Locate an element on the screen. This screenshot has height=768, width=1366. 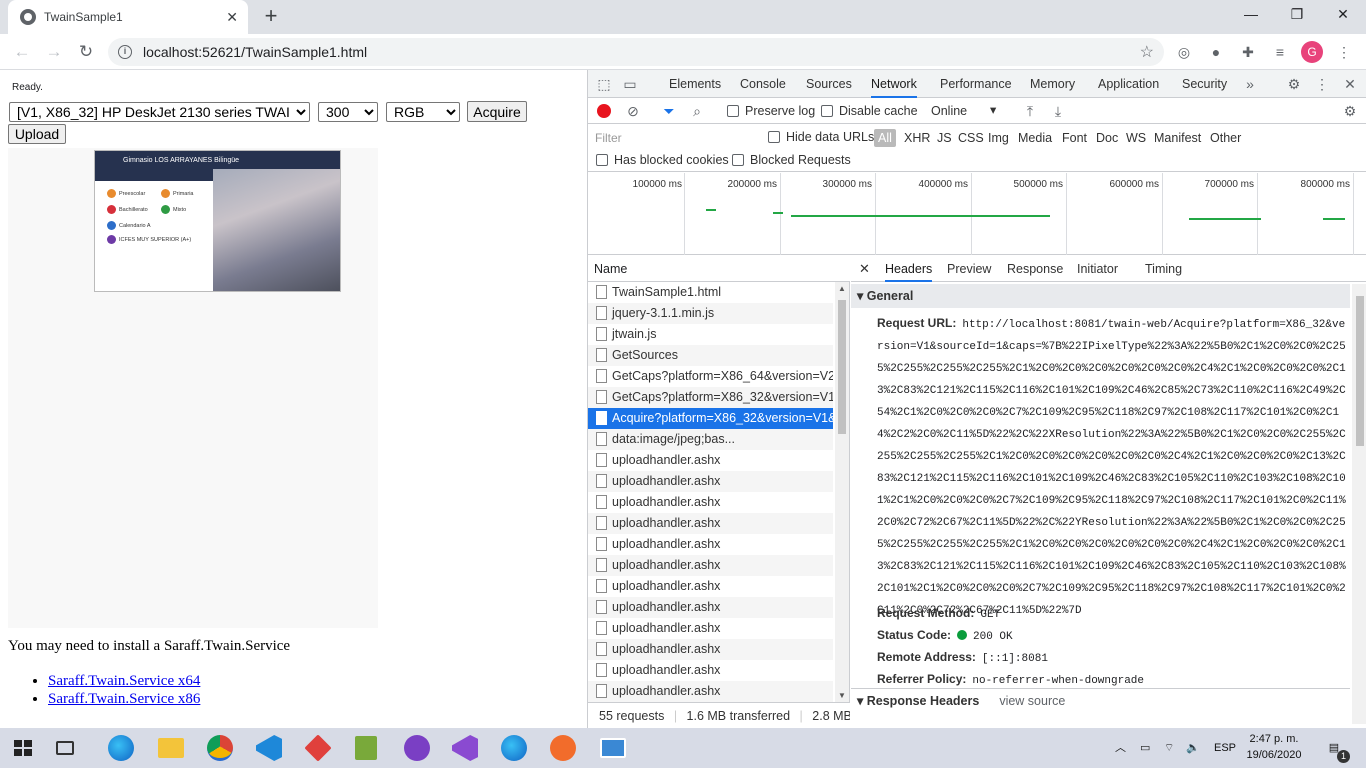
filter-font: Font is located at coordinates (1074, 138).